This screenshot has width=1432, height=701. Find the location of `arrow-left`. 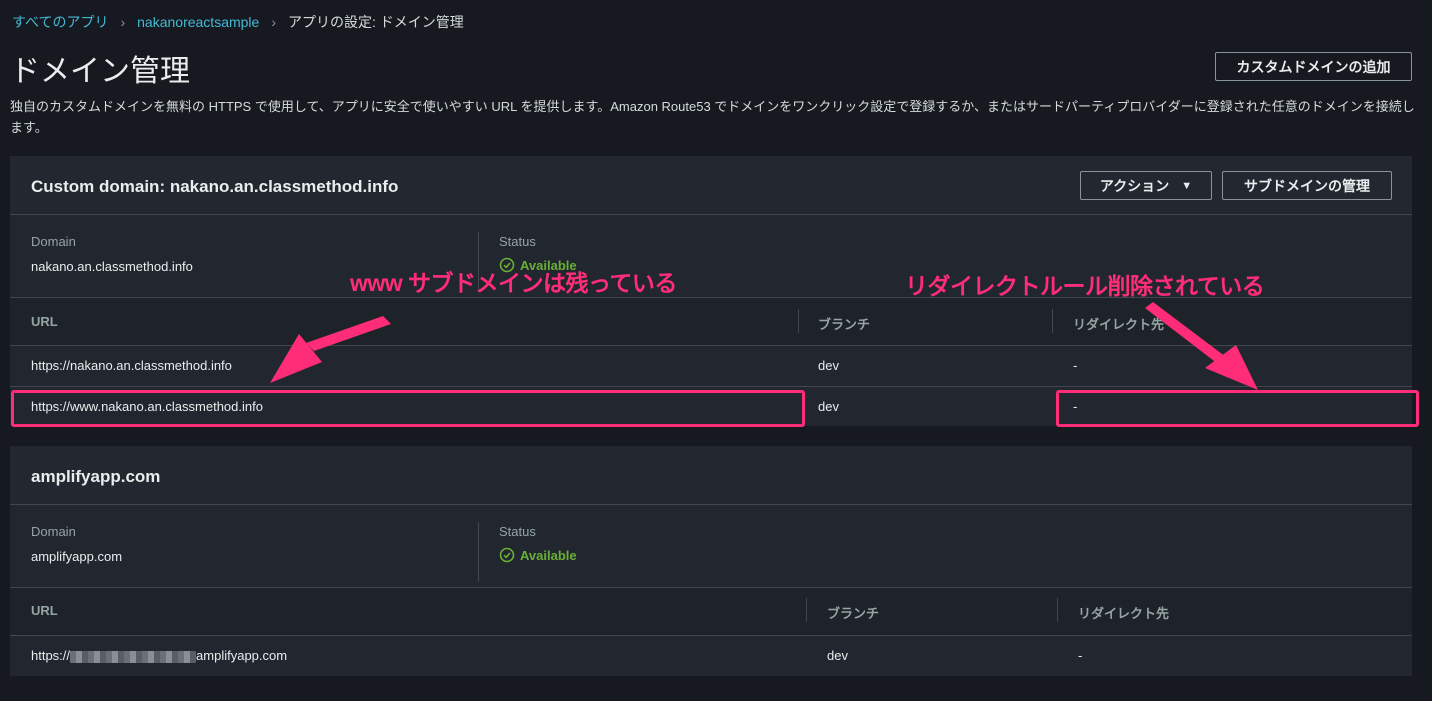

arrow-left is located at coordinates (330, 349).